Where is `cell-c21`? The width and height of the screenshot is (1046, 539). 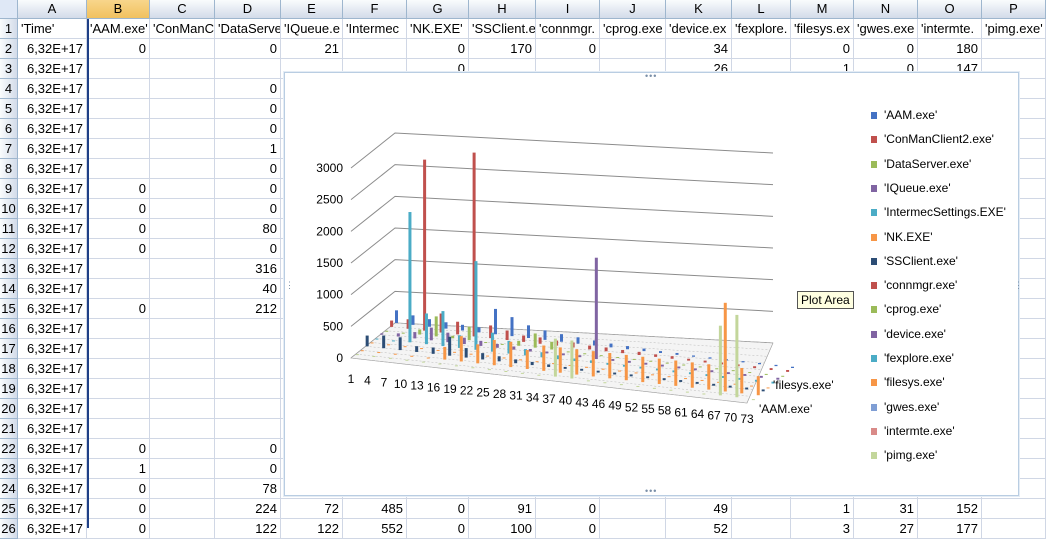 cell-c21 is located at coordinates (182, 429).